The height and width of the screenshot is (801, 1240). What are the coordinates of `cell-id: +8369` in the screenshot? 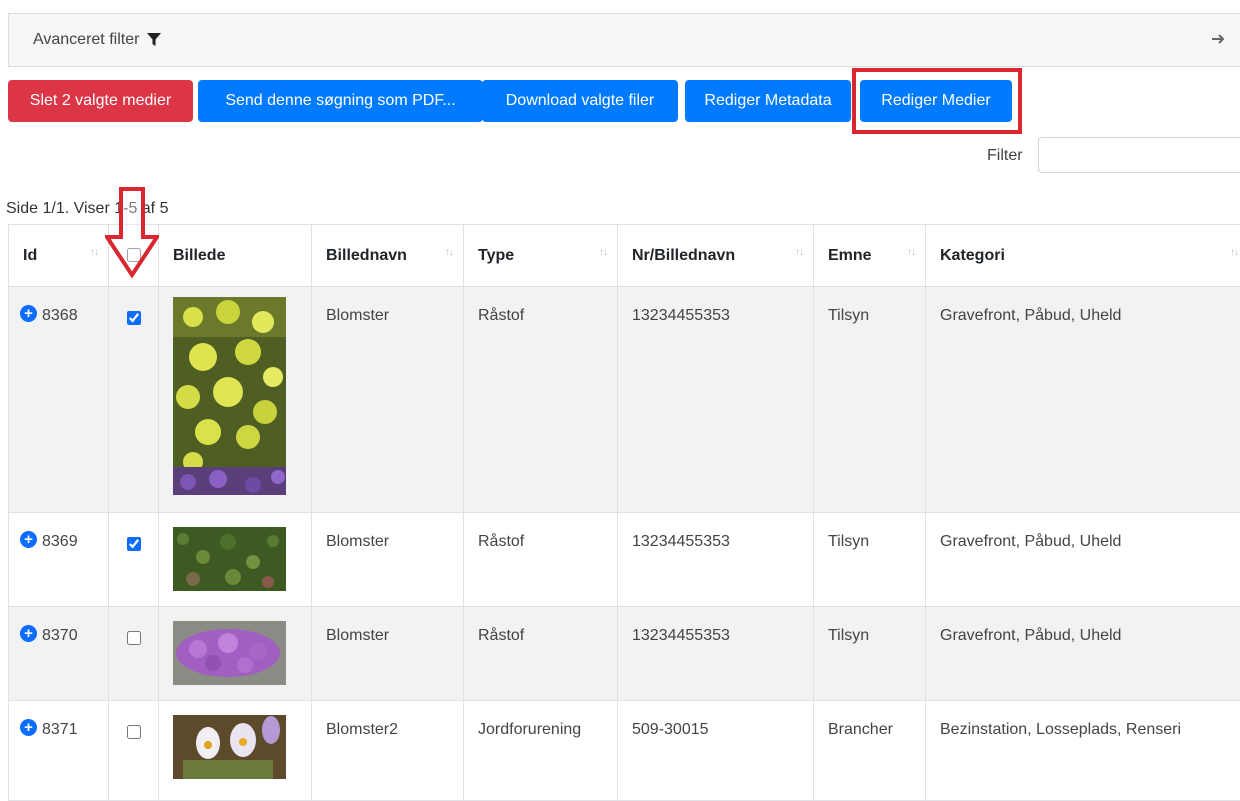 It's located at (59, 560).